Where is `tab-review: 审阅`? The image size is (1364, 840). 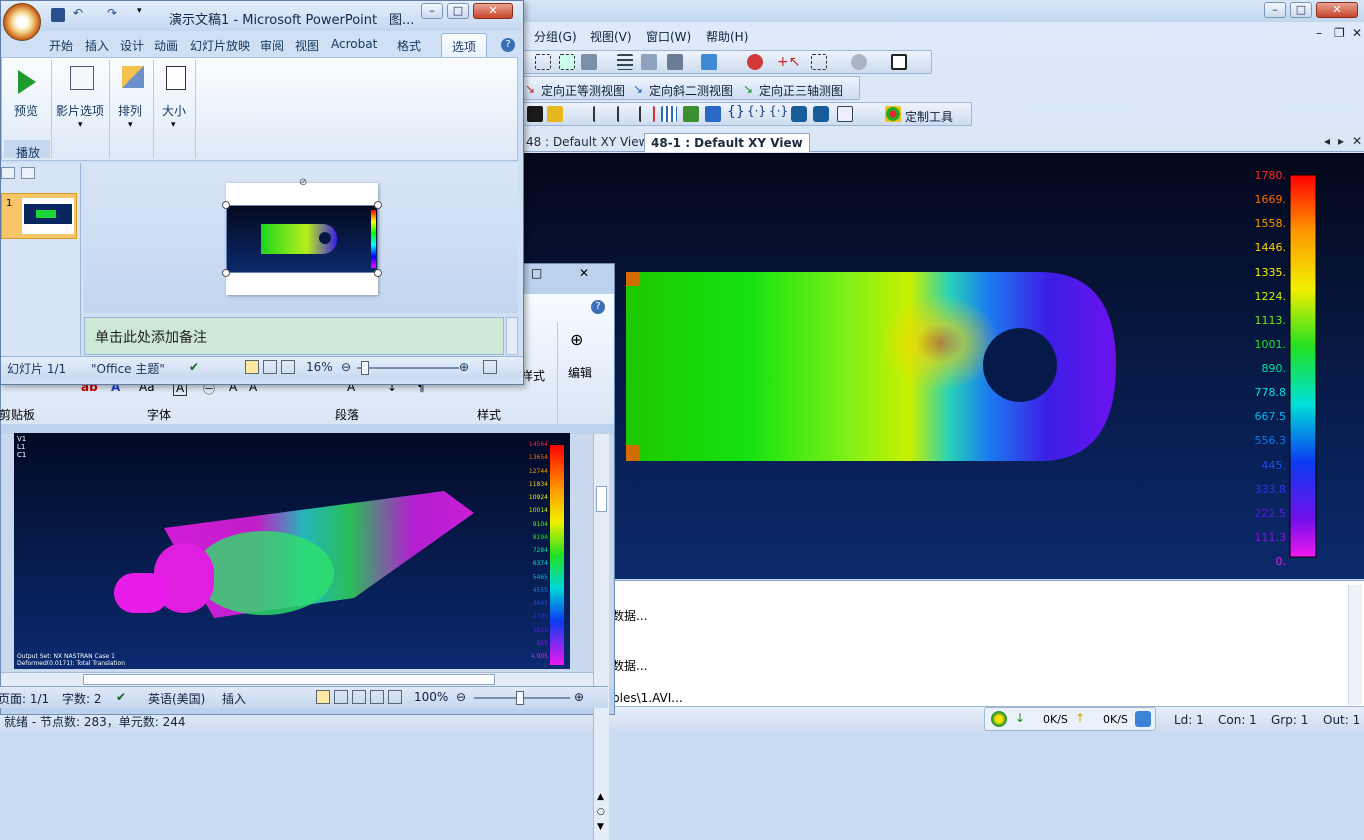 tab-review: 审阅 is located at coordinates (272, 45).